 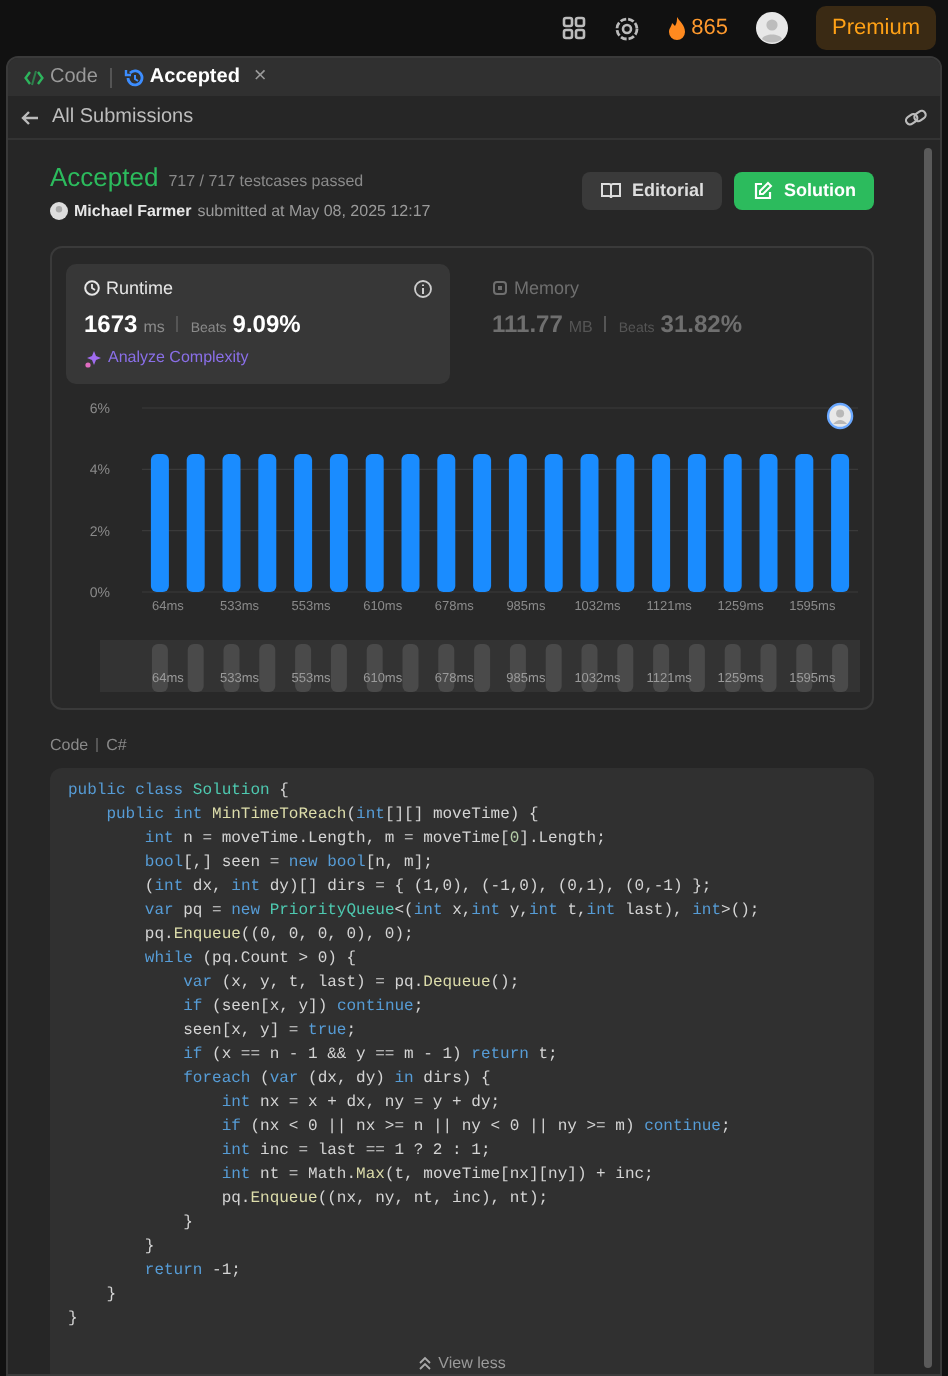 What do you see at coordinates (69, 745) in the screenshot?
I see `code-label: Code` at bounding box center [69, 745].